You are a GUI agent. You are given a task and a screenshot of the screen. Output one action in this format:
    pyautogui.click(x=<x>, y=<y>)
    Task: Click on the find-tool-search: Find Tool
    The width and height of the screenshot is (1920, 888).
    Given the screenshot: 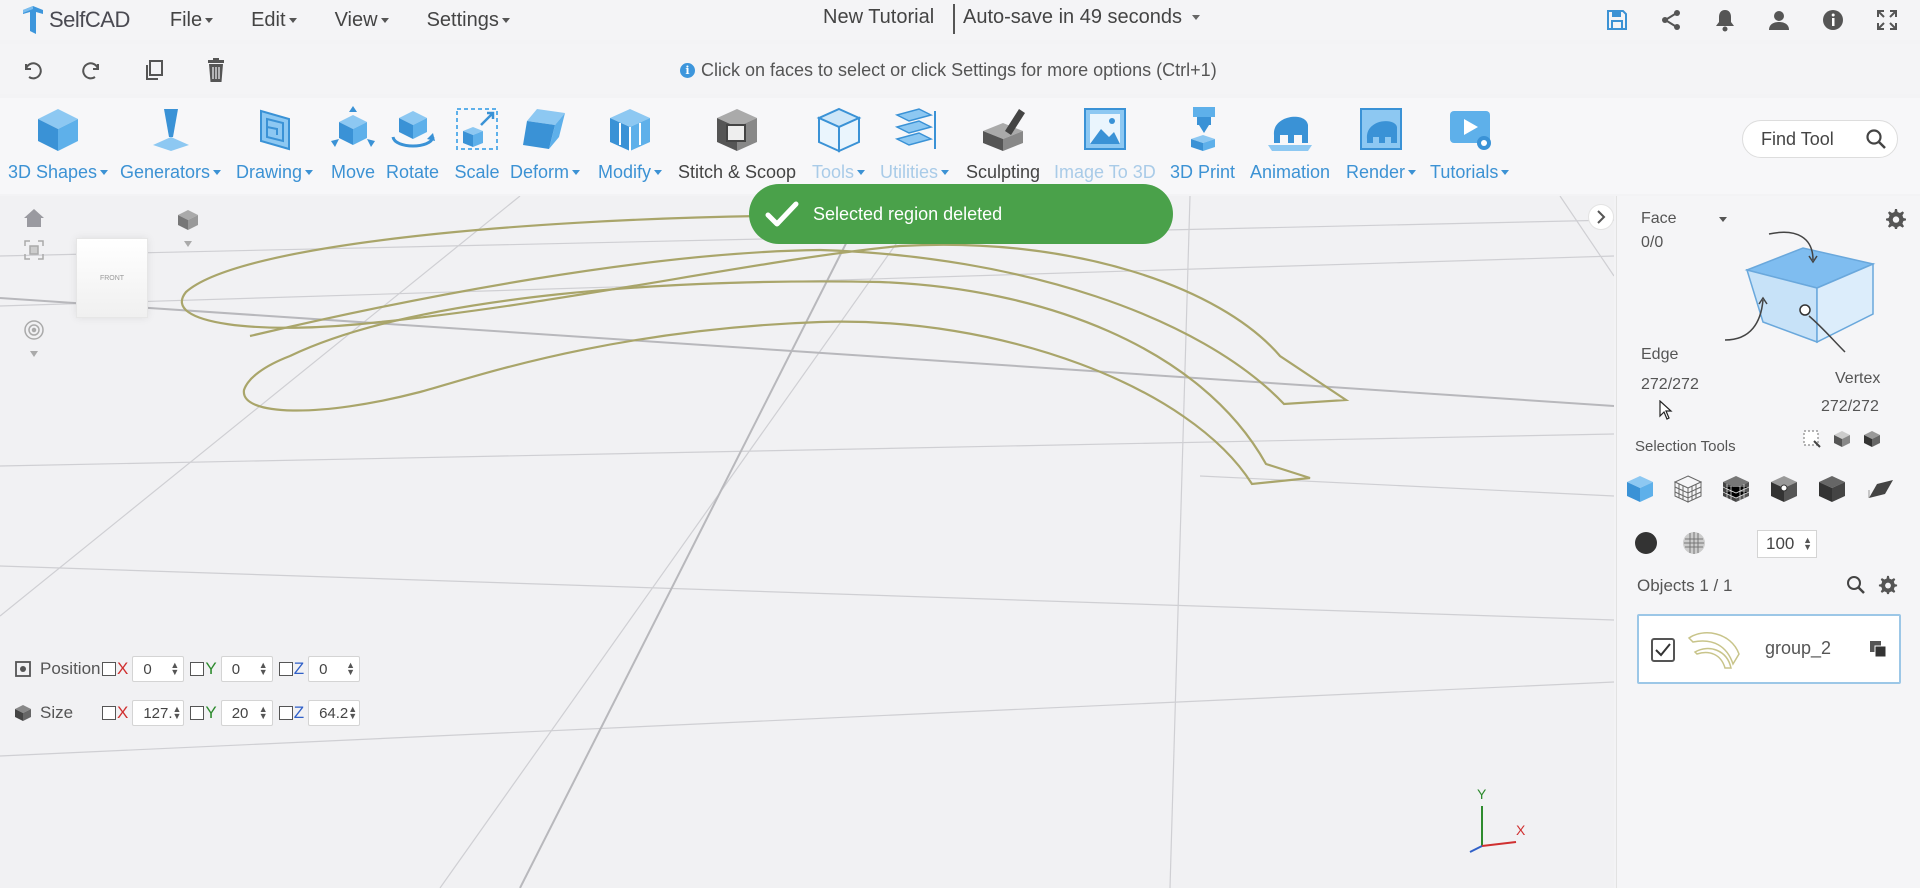 What is the action you would take?
    pyautogui.click(x=1820, y=139)
    